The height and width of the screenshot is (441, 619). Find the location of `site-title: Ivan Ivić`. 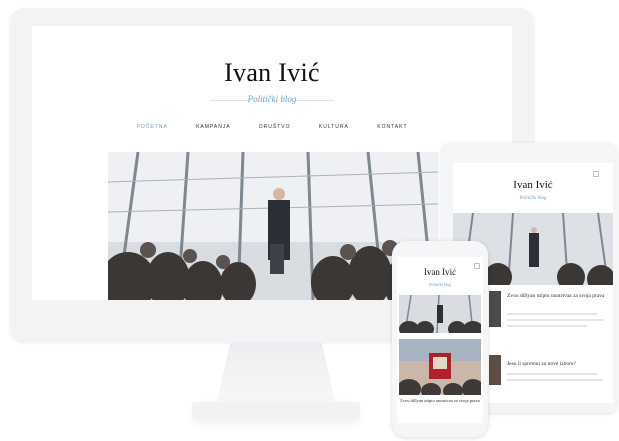

site-title: Ivan Ivić is located at coordinates (272, 73).